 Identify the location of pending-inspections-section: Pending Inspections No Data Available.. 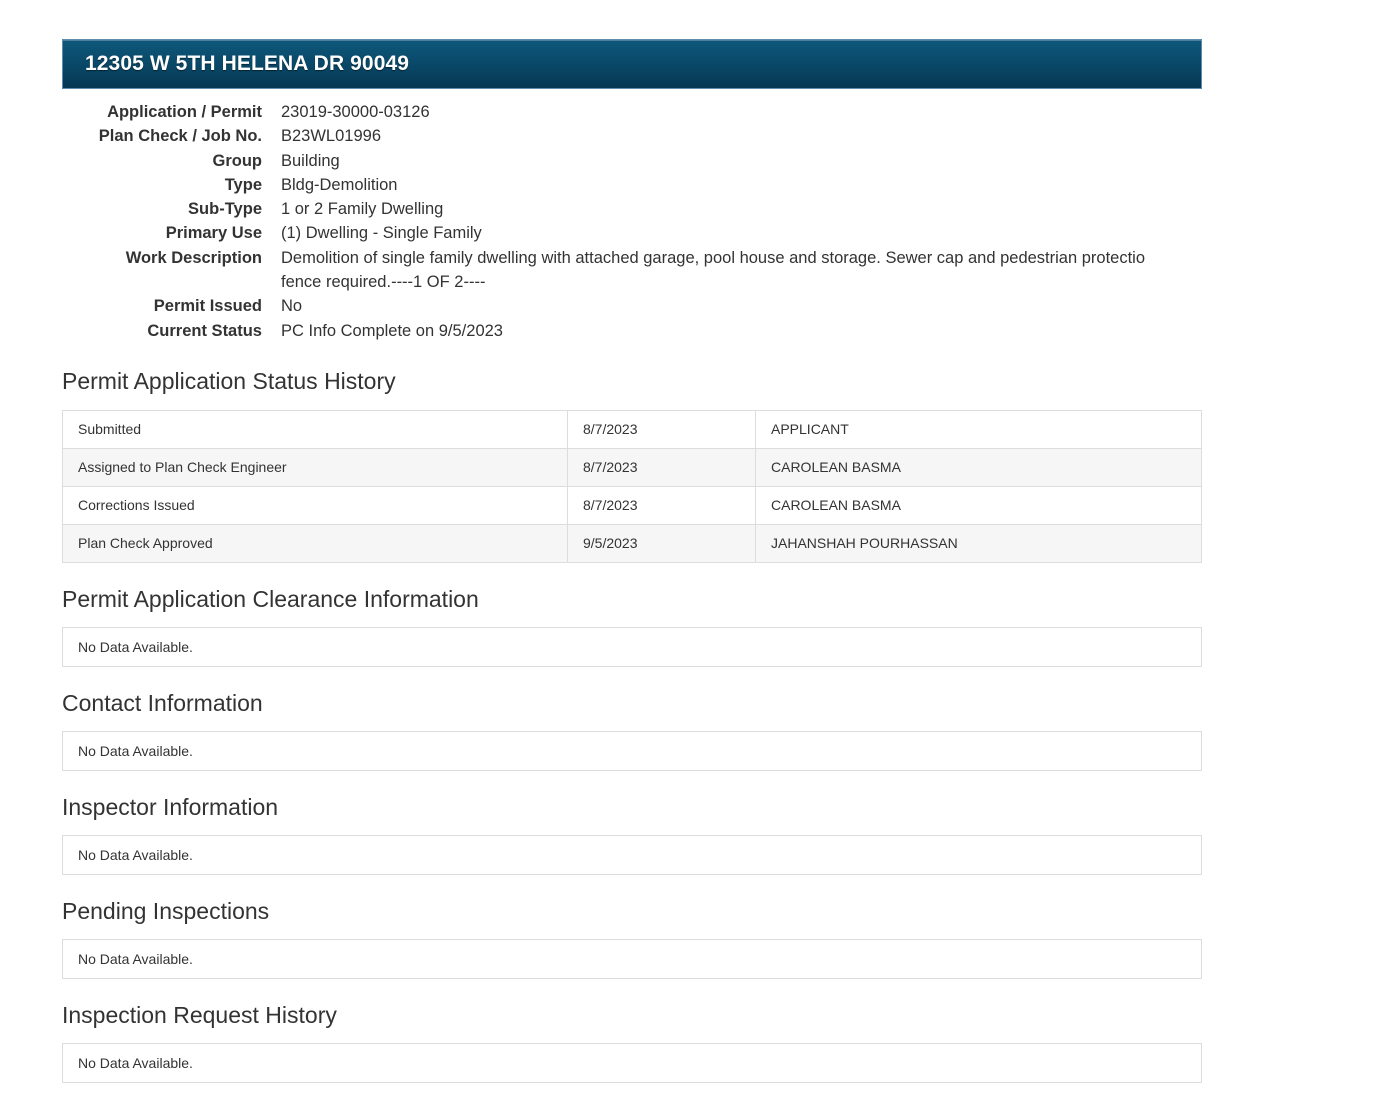
(632, 938).